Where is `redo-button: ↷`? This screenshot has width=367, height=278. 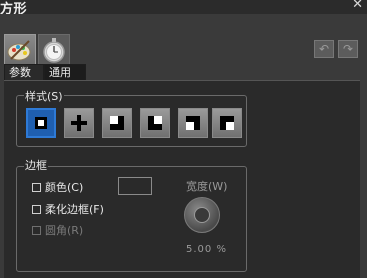 redo-button: ↷ is located at coordinates (348, 49).